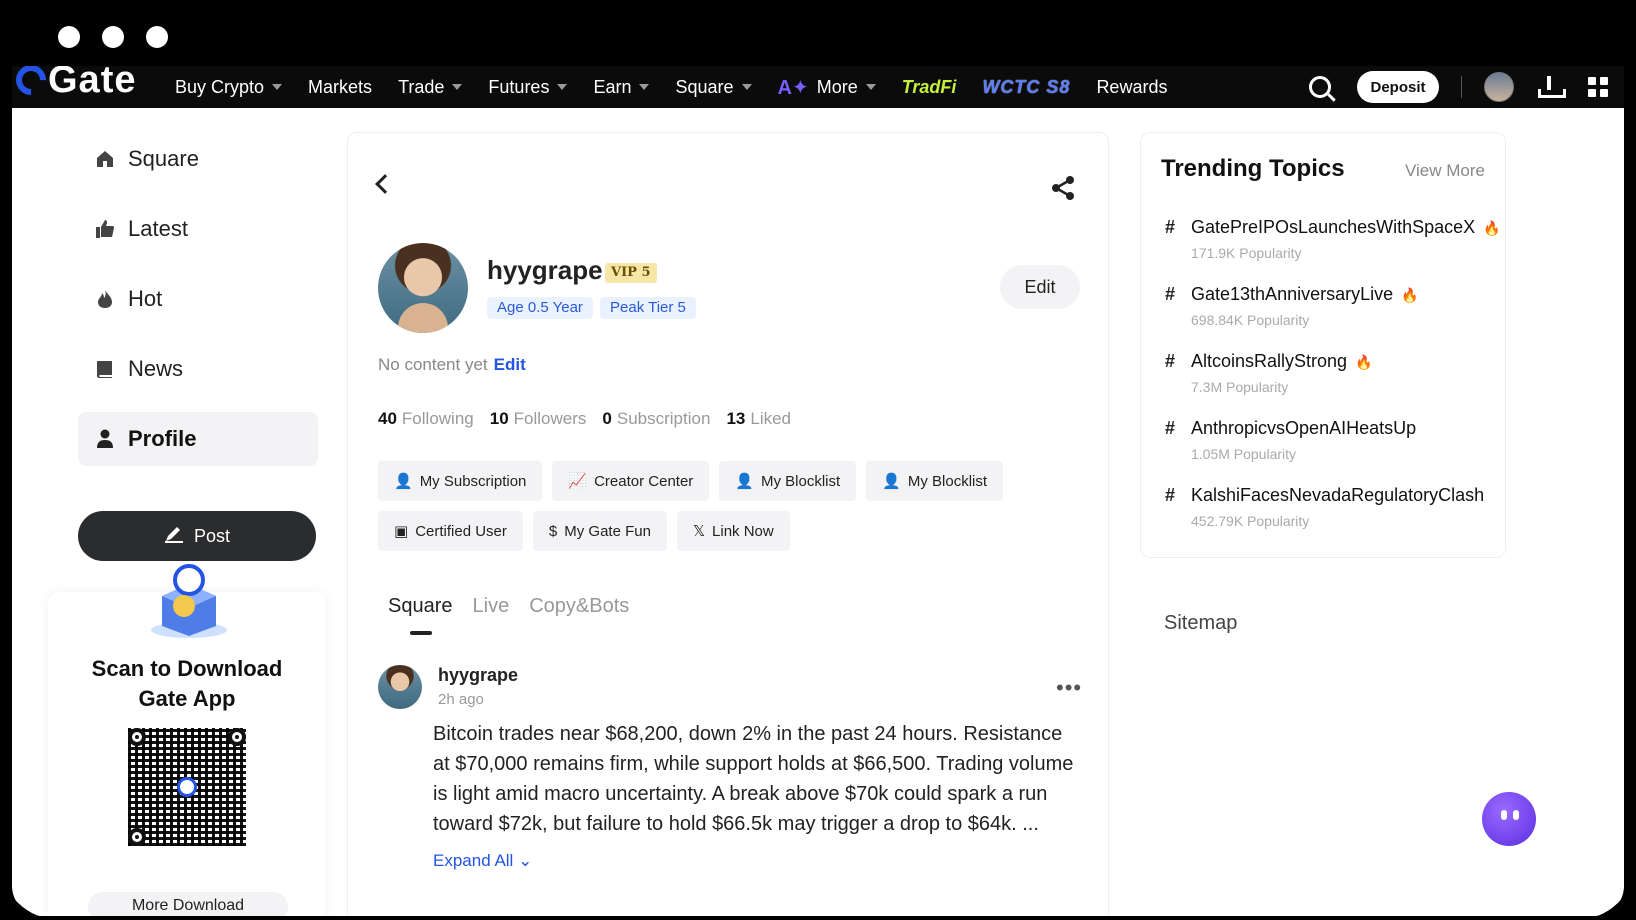 Image resolution: width=1636 pixels, height=920 pixels. Describe the element at coordinates (1466, 87) in the screenshot. I see `nav-actions: Deposit` at that location.